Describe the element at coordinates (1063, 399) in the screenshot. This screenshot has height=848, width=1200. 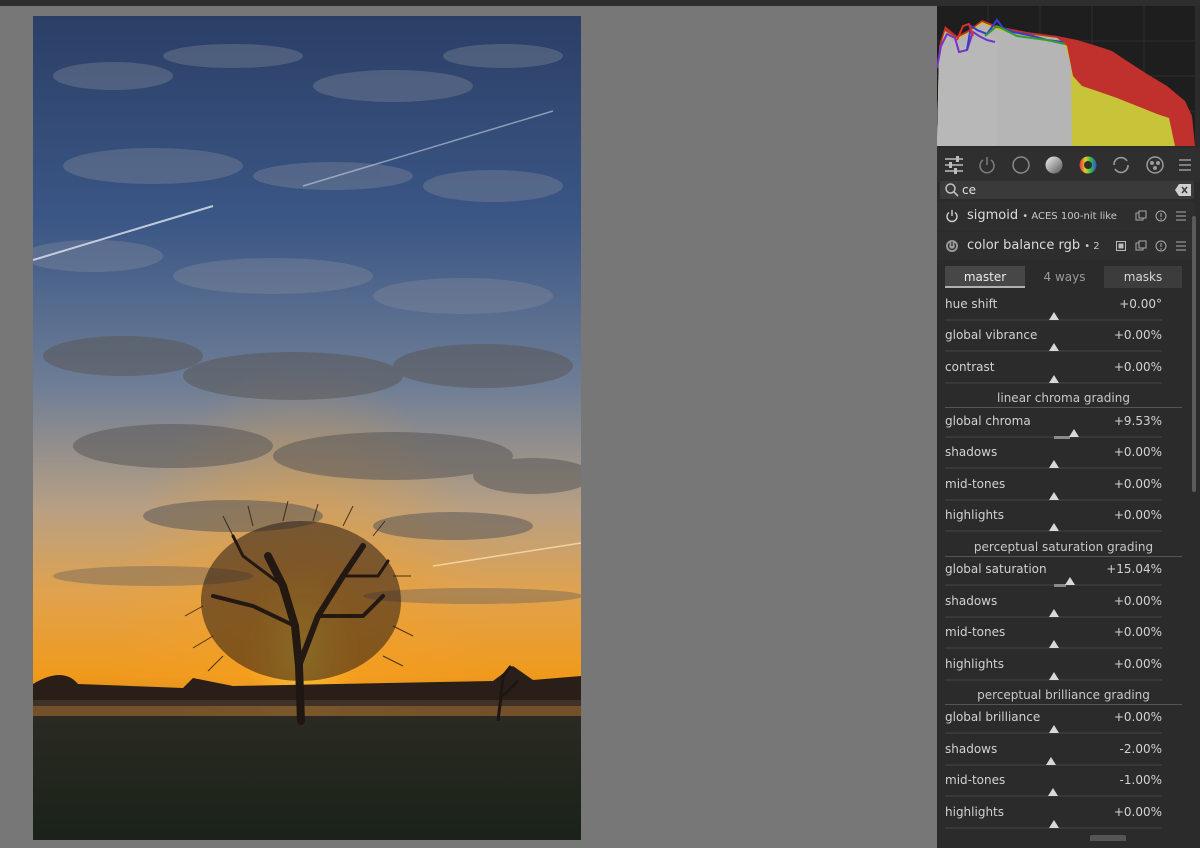
I see `section-linear-chroma-grading: linear chroma grading` at that location.